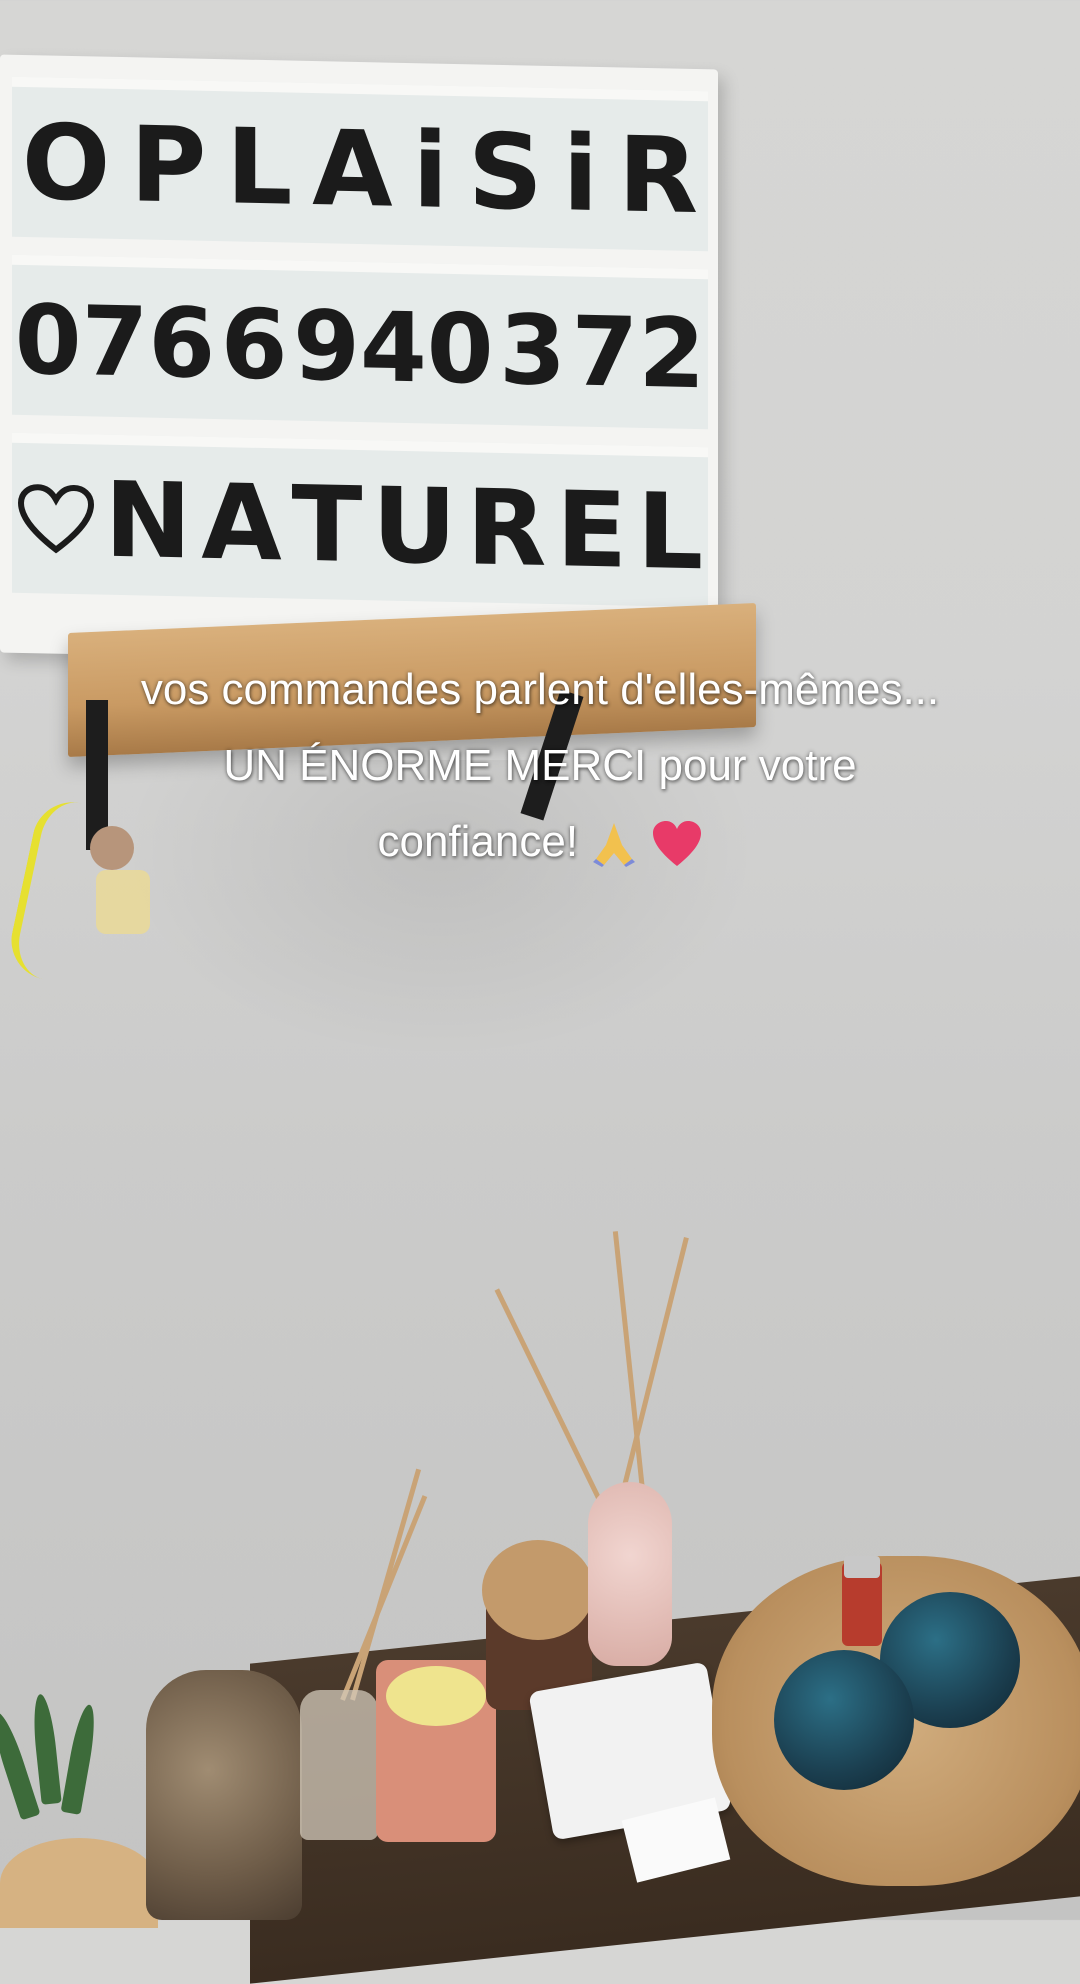  What do you see at coordinates (254, 345) in the screenshot?
I see `lightbox-number: 6` at bounding box center [254, 345].